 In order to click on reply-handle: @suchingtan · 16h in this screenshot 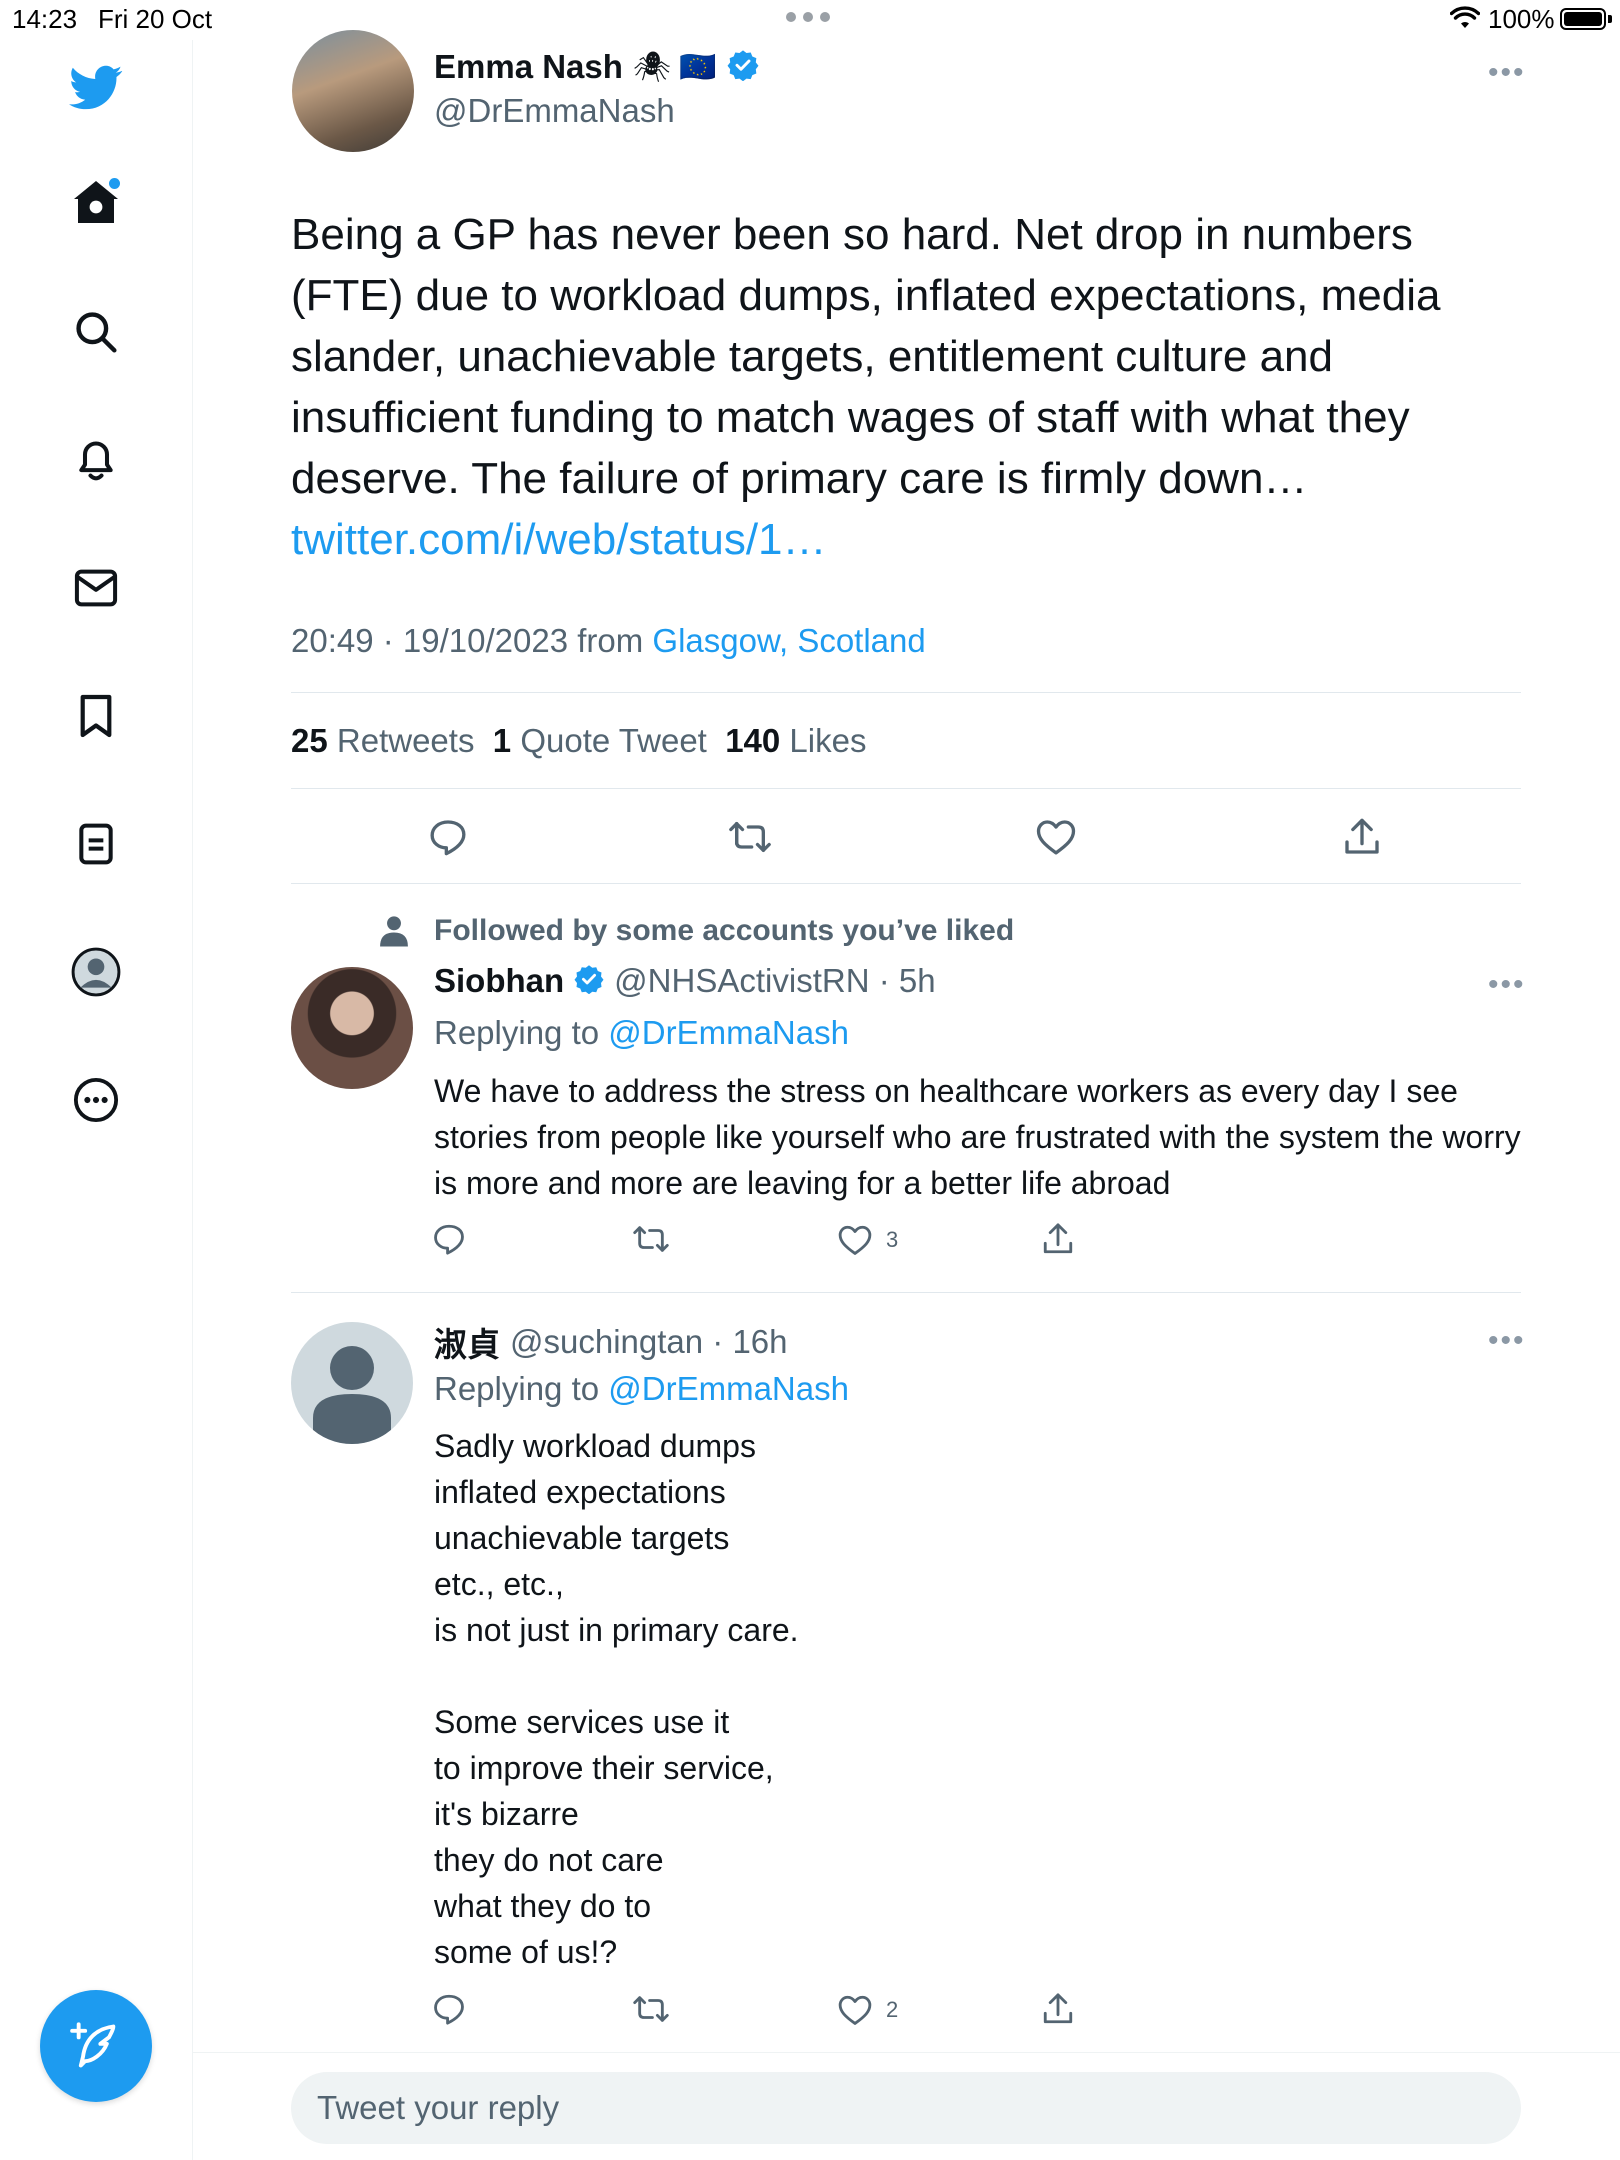, I will do `click(649, 1342)`.